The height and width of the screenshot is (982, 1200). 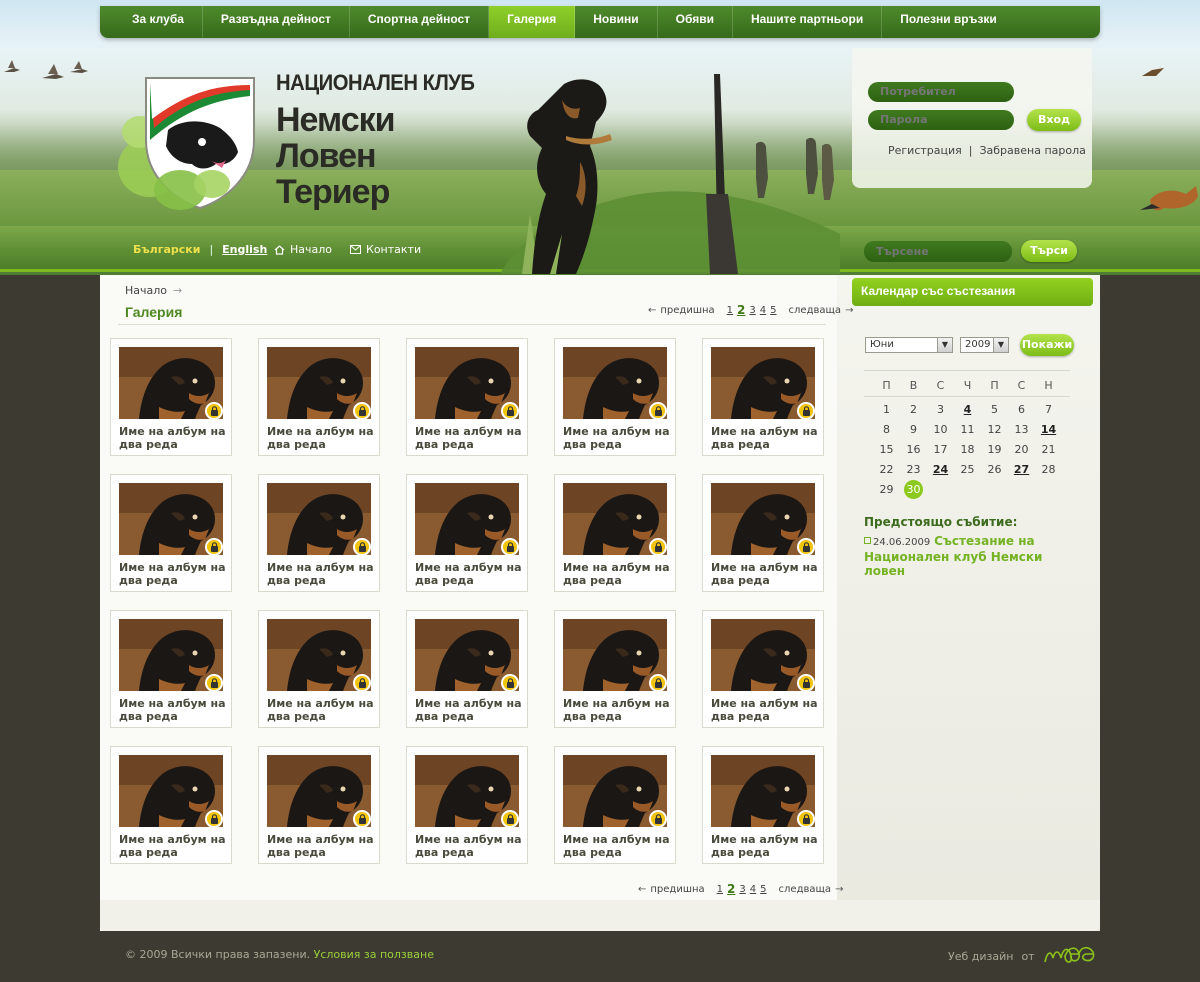 What do you see at coordinates (385, 249) in the screenshot?
I see `contacts-link: Контакти` at bounding box center [385, 249].